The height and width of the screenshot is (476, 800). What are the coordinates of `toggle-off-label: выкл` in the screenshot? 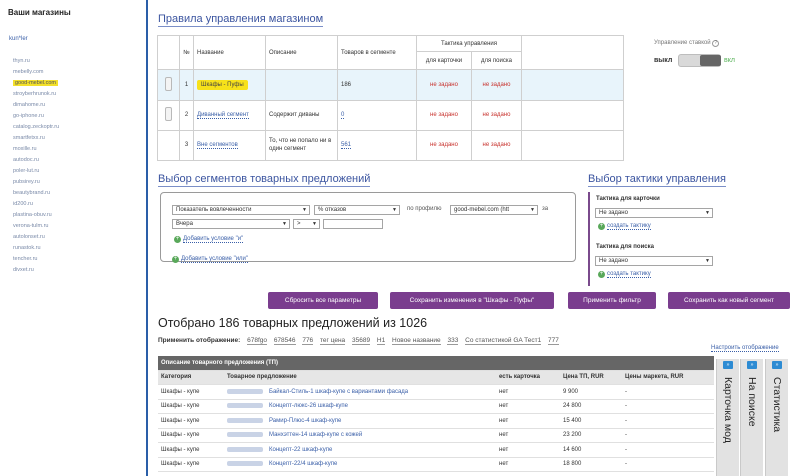 It's located at (663, 60).